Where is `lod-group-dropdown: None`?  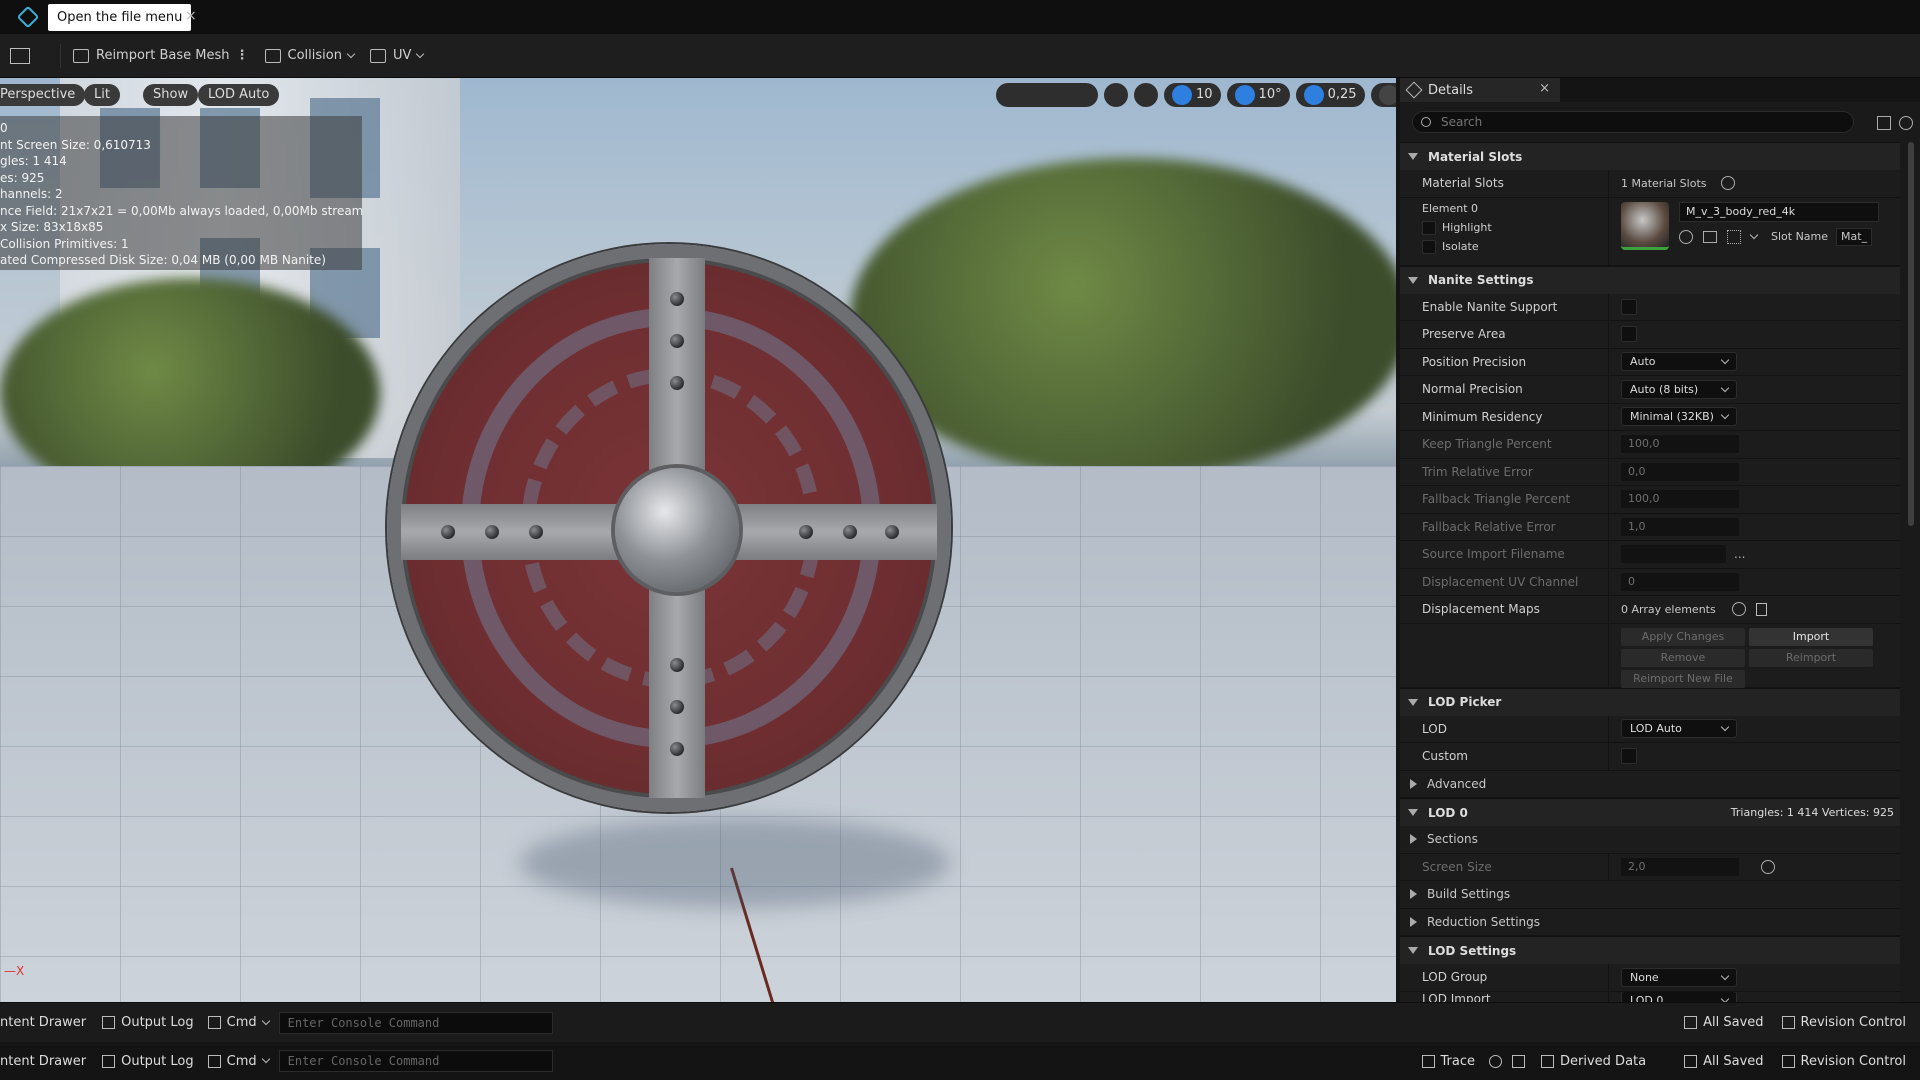 lod-group-dropdown: None is located at coordinates (1679, 977).